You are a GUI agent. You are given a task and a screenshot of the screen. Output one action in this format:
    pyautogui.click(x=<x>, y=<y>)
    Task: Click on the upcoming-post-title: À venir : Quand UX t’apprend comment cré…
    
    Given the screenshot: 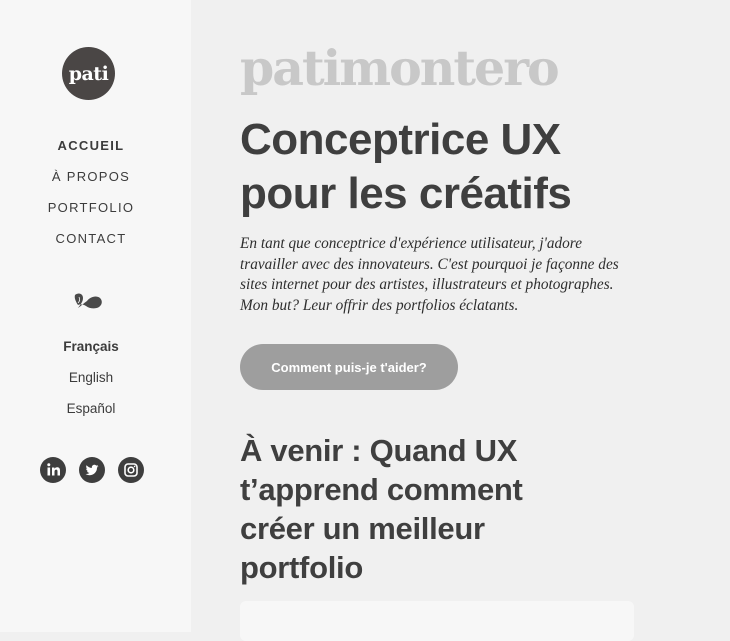 What is the action you would take?
    pyautogui.click(x=410, y=509)
    